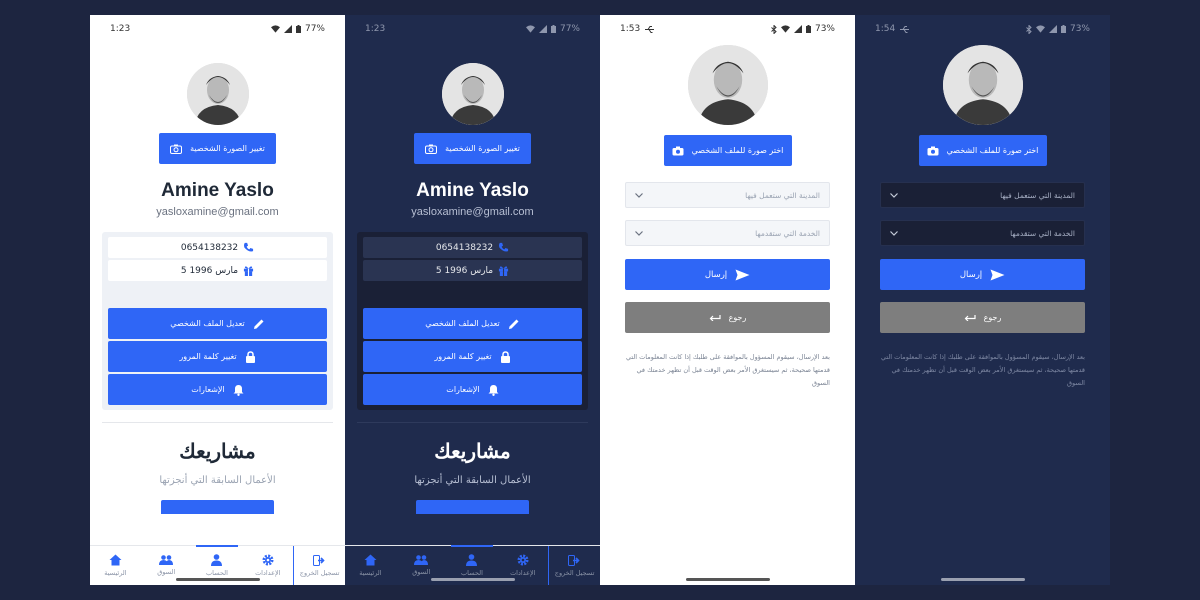  What do you see at coordinates (905, 29) in the screenshot?
I see `usb-icon` at bounding box center [905, 29].